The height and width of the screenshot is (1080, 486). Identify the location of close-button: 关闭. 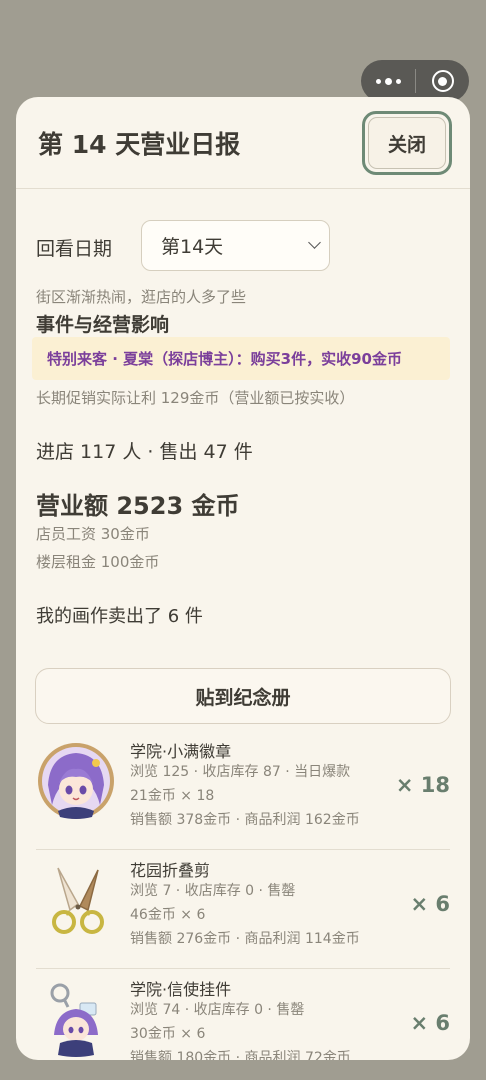
(407, 143).